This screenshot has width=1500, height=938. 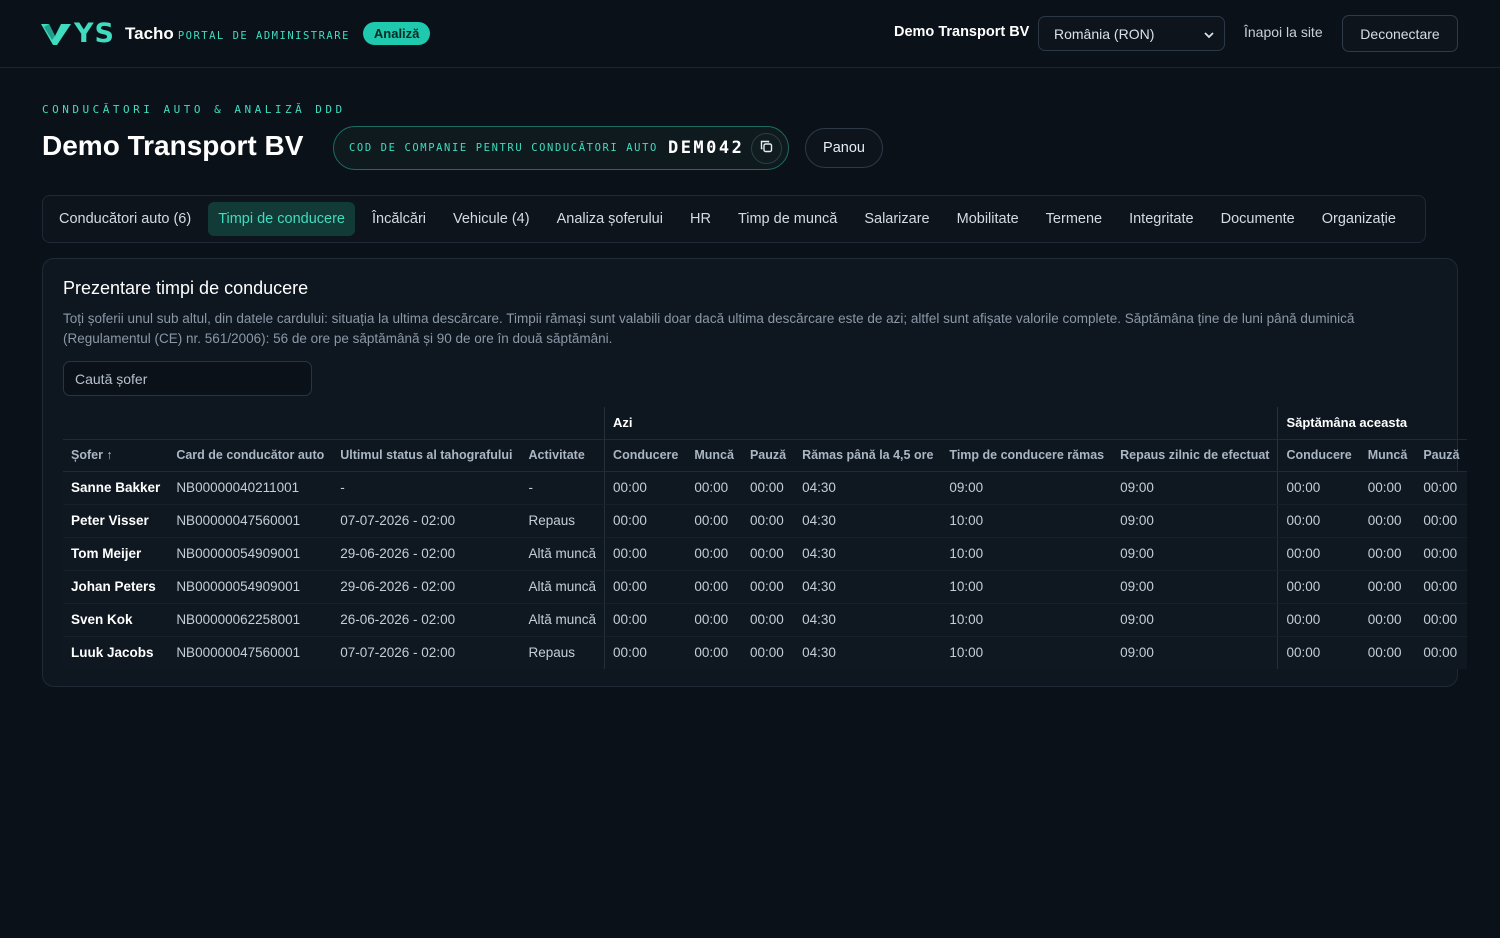 I want to click on portal-label: PORTAL DE ADMINISTRARE, so click(x=263, y=35).